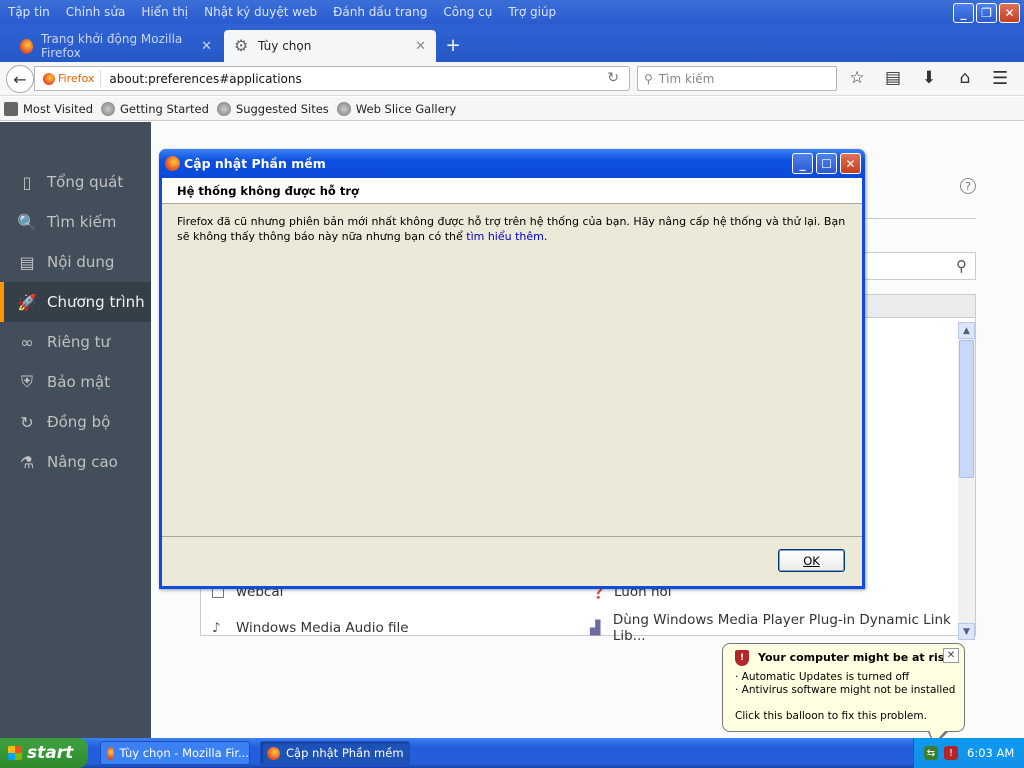 This screenshot has width=1024, height=768. I want to click on scroll-thumb, so click(966, 409).